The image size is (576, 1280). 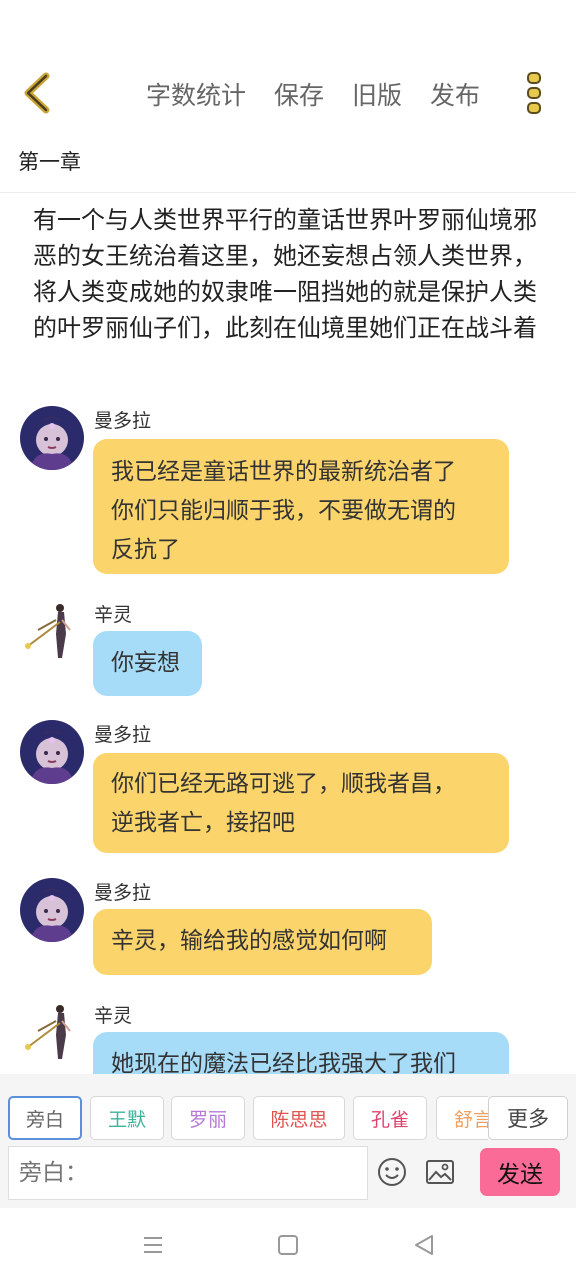 What do you see at coordinates (301, 803) in the screenshot?
I see `chat-bubble: 你们已经无路可逃了，顺我者昌， 逆我者亡，接招吧` at bounding box center [301, 803].